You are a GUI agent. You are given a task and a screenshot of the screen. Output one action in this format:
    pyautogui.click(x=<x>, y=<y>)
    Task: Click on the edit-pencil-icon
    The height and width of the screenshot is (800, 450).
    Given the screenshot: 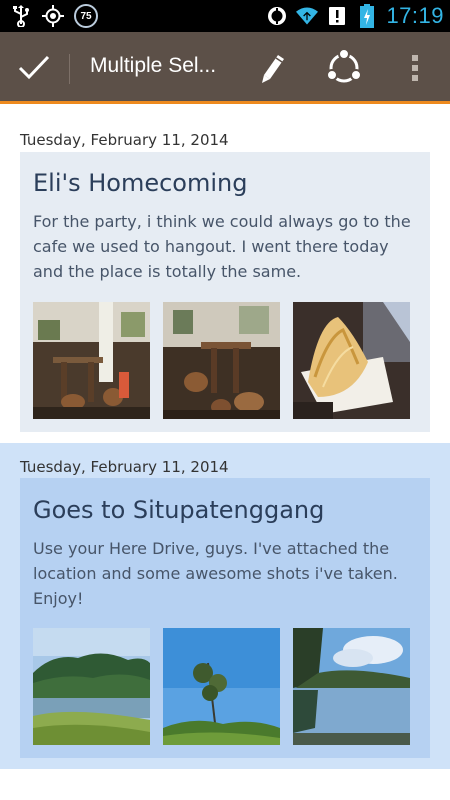 What is the action you would take?
    pyautogui.click(x=273, y=69)
    